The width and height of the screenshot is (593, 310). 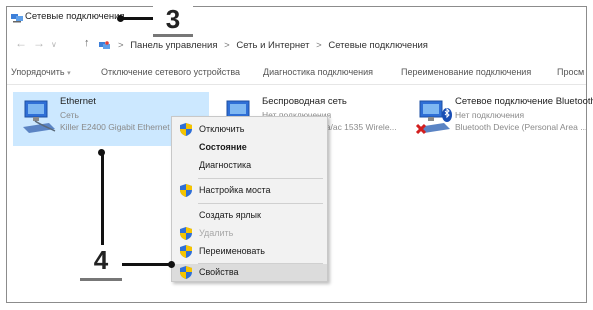 What do you see at coordinates (249, 233) in the screenshot?
I see `menu-item-delete: Удалить` at bounding box center [249, 233].